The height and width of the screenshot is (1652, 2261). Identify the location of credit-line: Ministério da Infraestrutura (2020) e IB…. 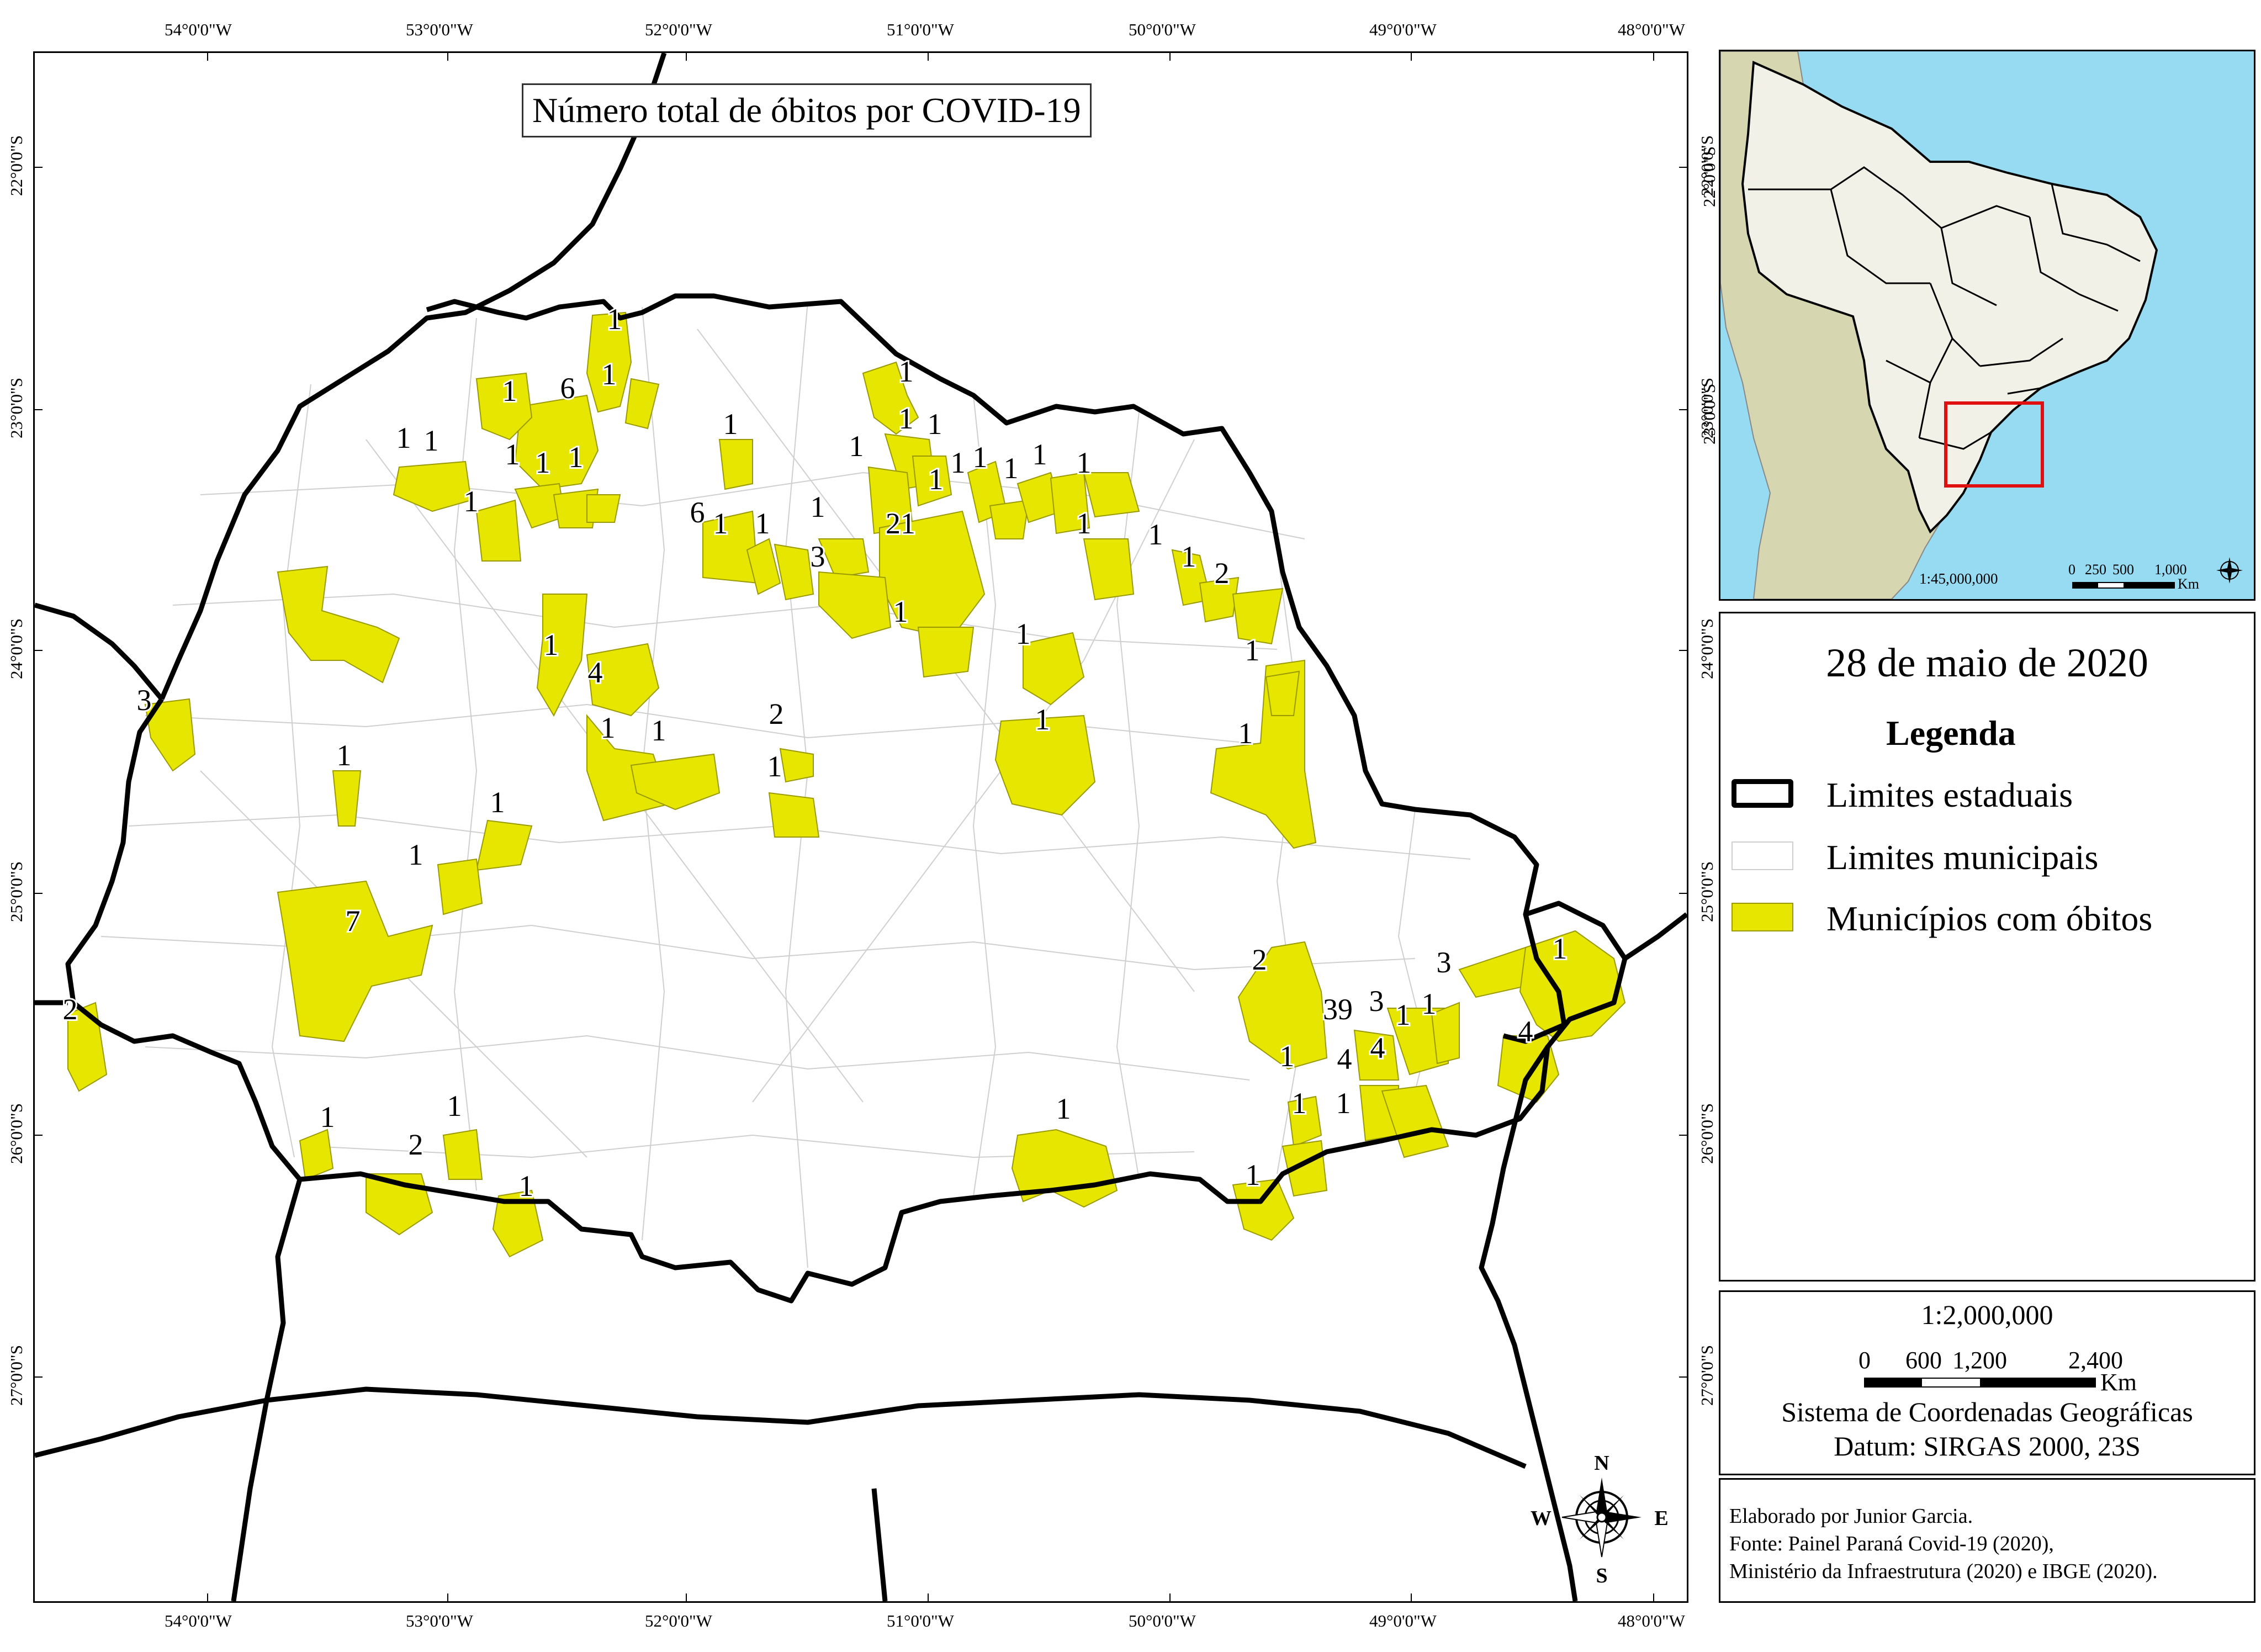
(1943, 1571).